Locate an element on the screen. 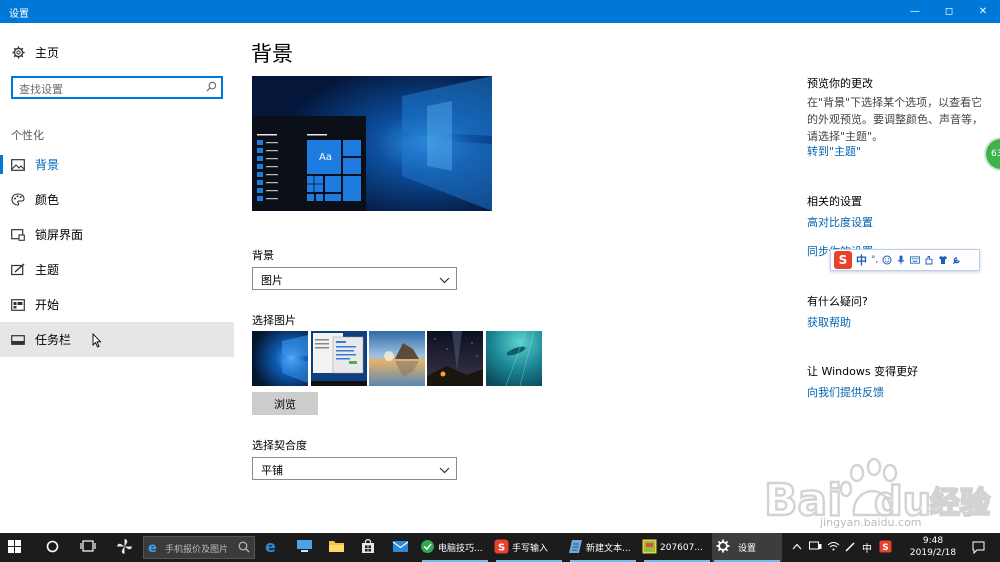 This screenshot has width=1000, height=562. choose-picture-label: 选择图片 is located at coordinates (274, 320).